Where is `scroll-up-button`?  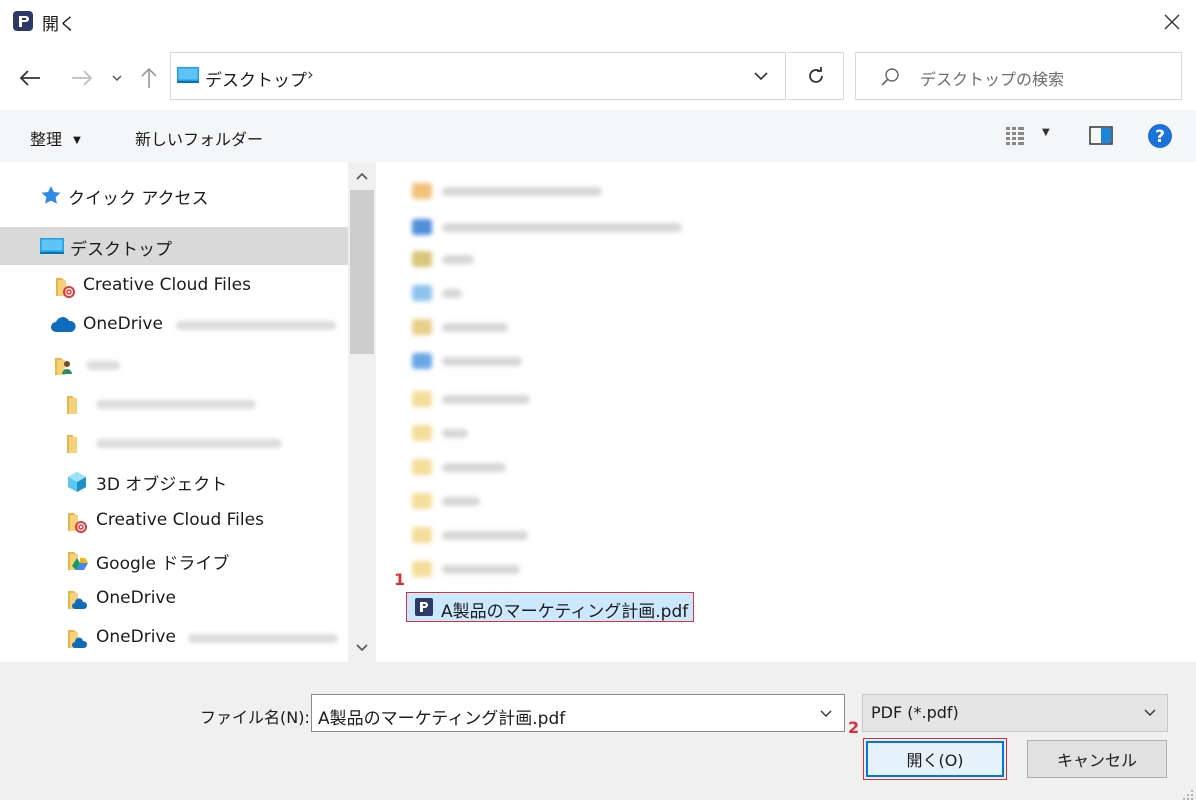
scroll-up-button is located at coordinates (362, 176).